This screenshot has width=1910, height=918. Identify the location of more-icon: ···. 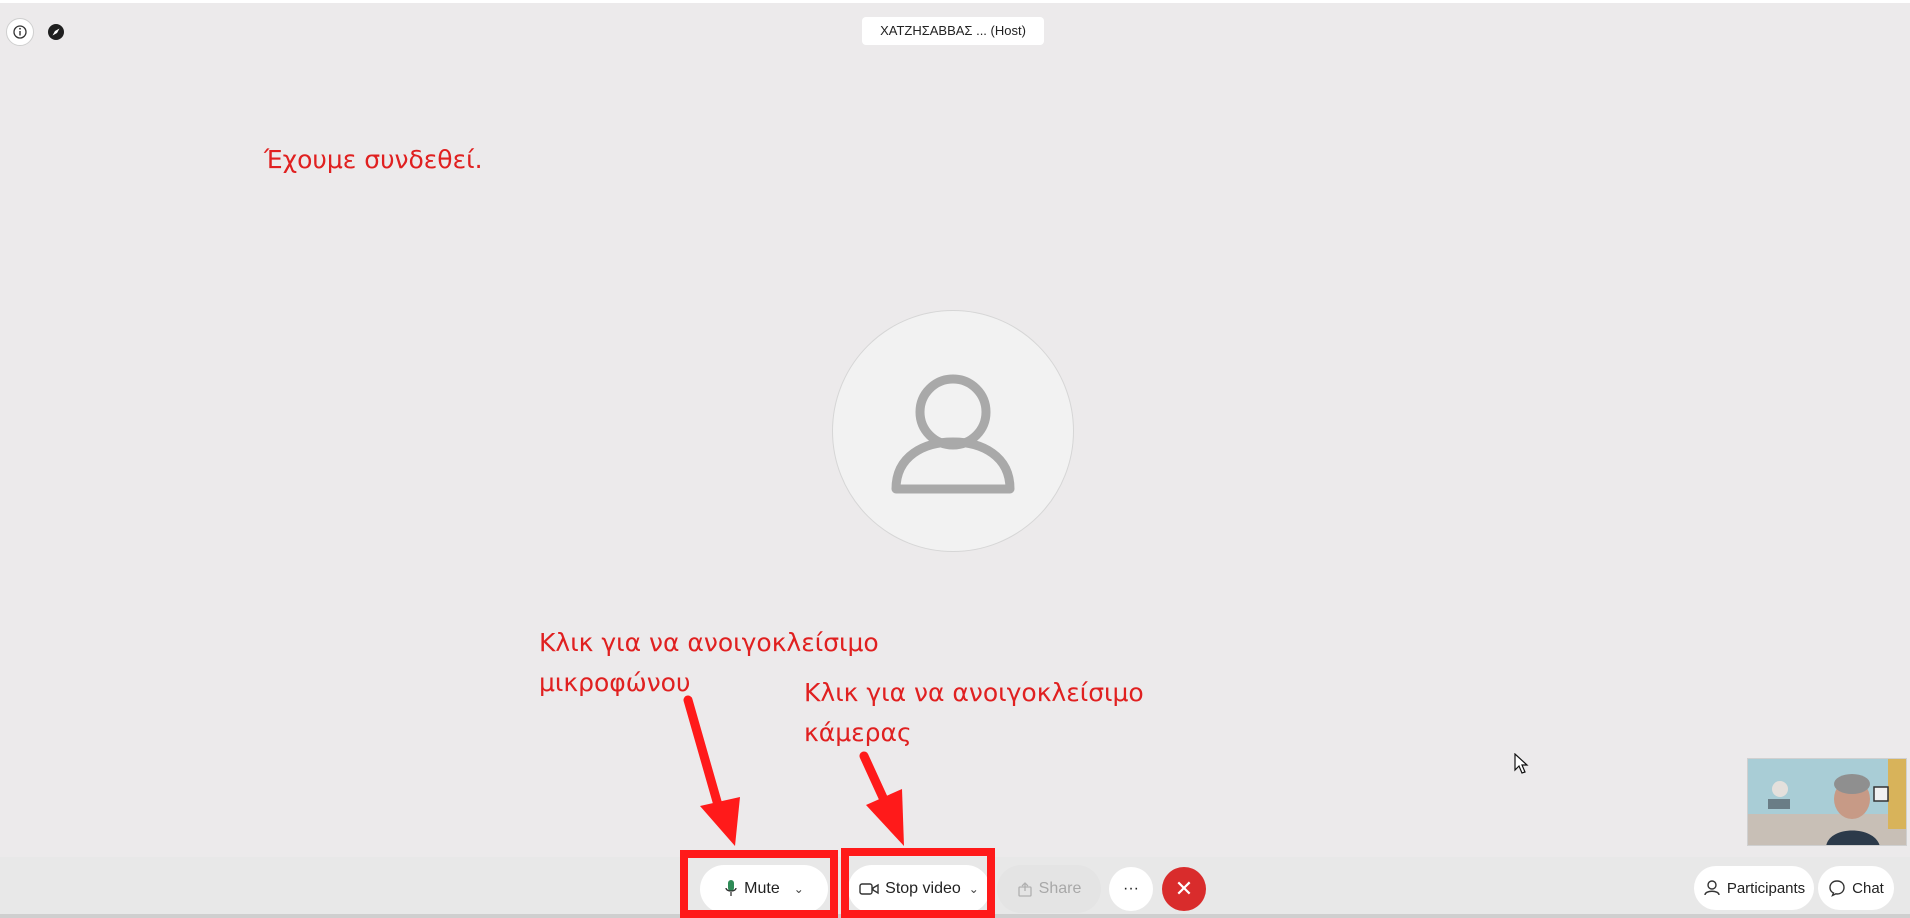
(1131, 888).